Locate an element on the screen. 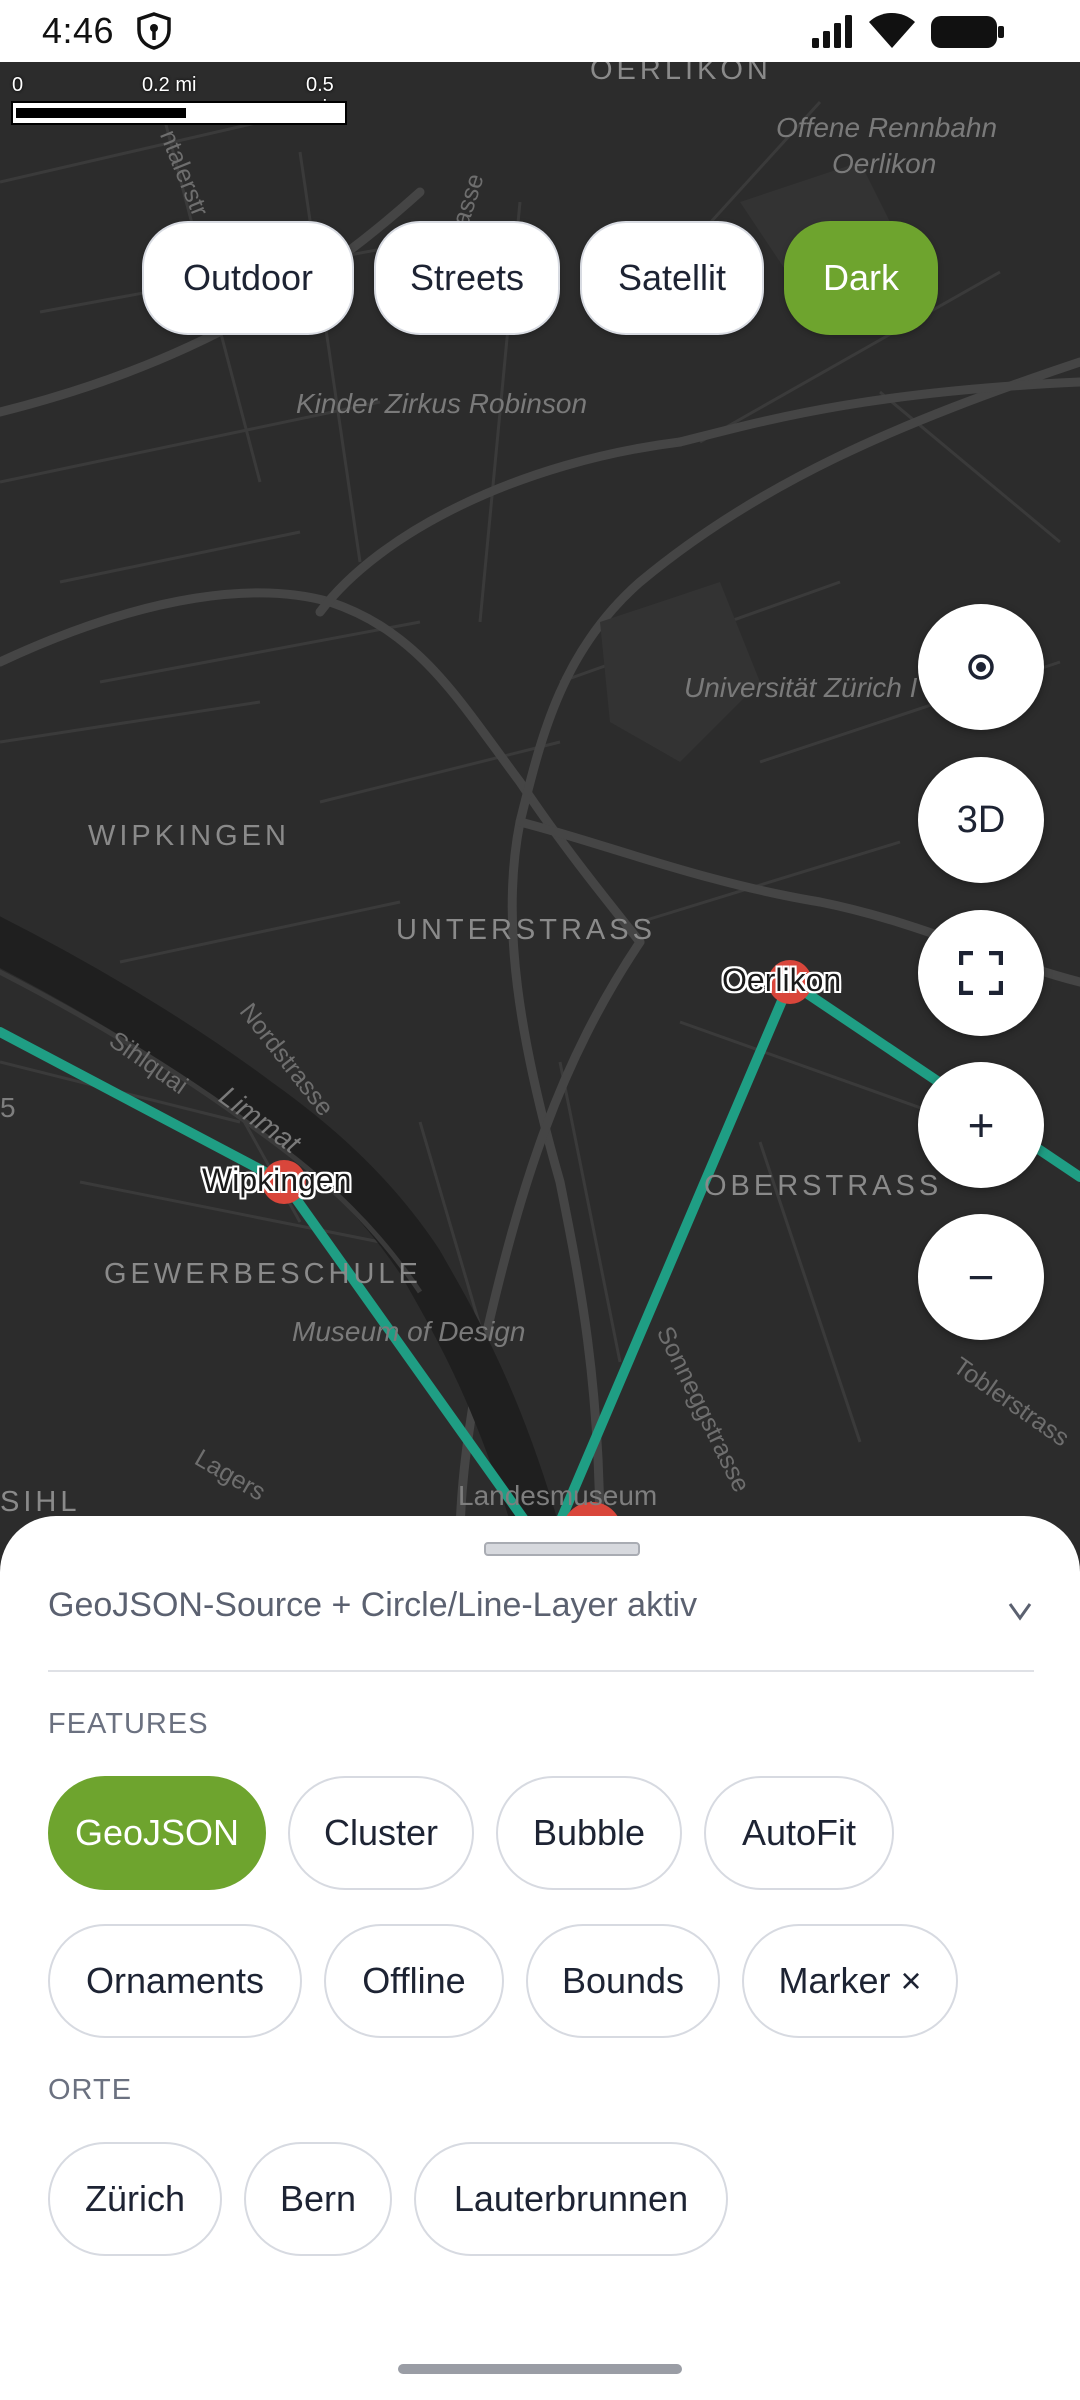 This screenshot has height=2400, width=1080. style-pill-outdoor: Outdoor is located at coordinates (248, 278).